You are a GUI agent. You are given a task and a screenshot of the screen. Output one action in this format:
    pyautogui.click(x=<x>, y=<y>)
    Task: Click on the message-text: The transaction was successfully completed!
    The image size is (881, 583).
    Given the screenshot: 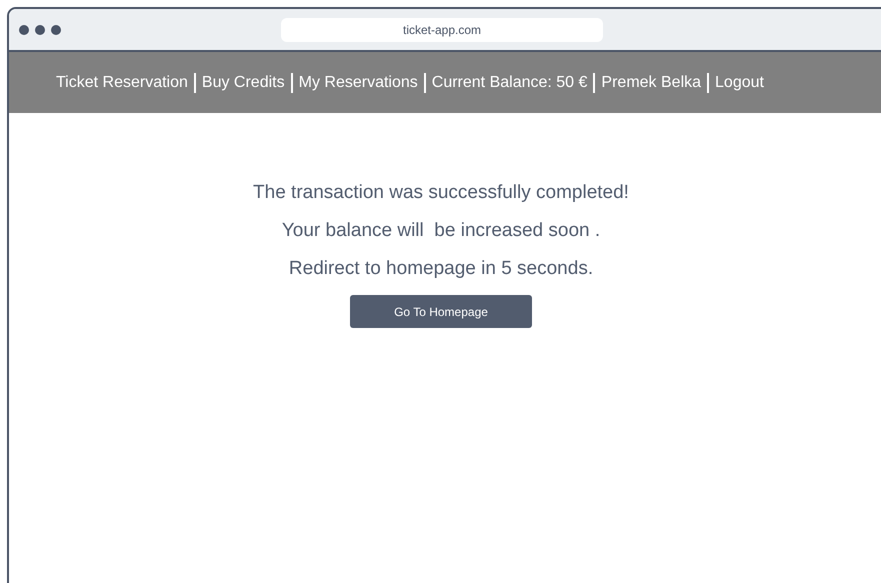 What is the action you would take?
    pyautogui.click(x=441, y=192)
    